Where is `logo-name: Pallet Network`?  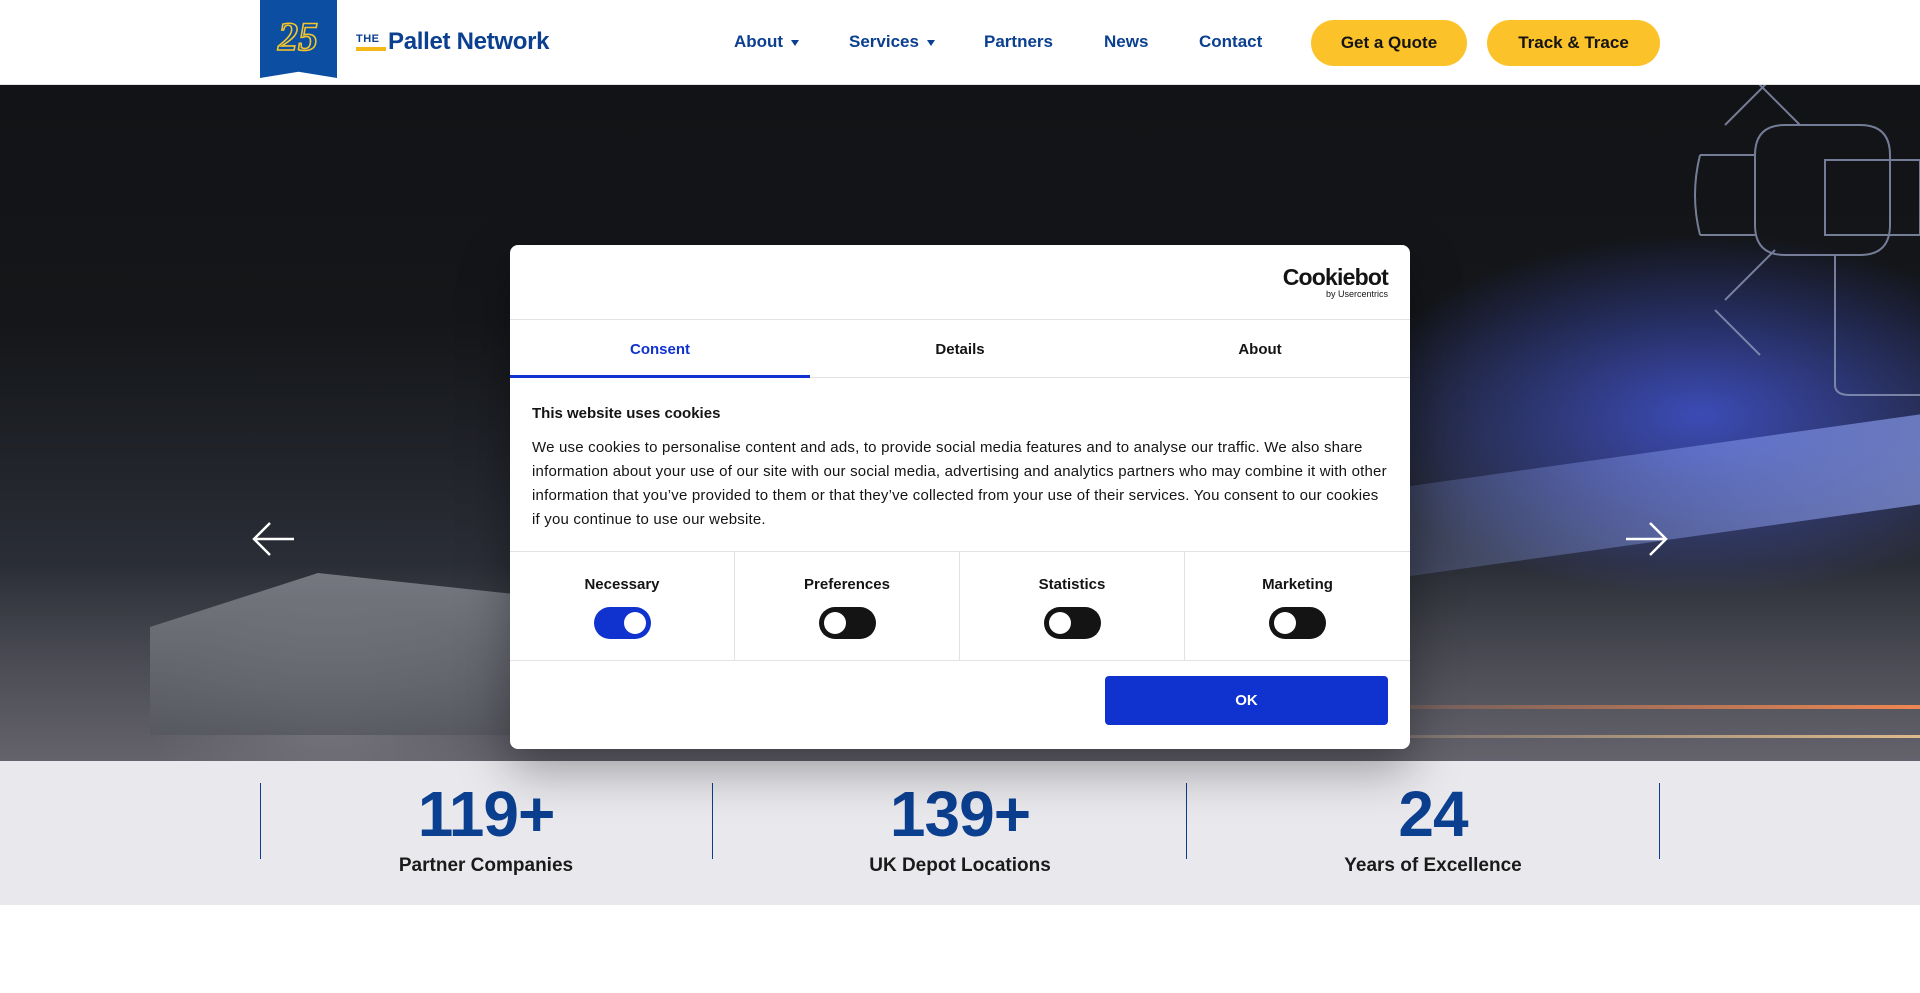
logo-name: Pallet Network is located at coordinates (469, 41).